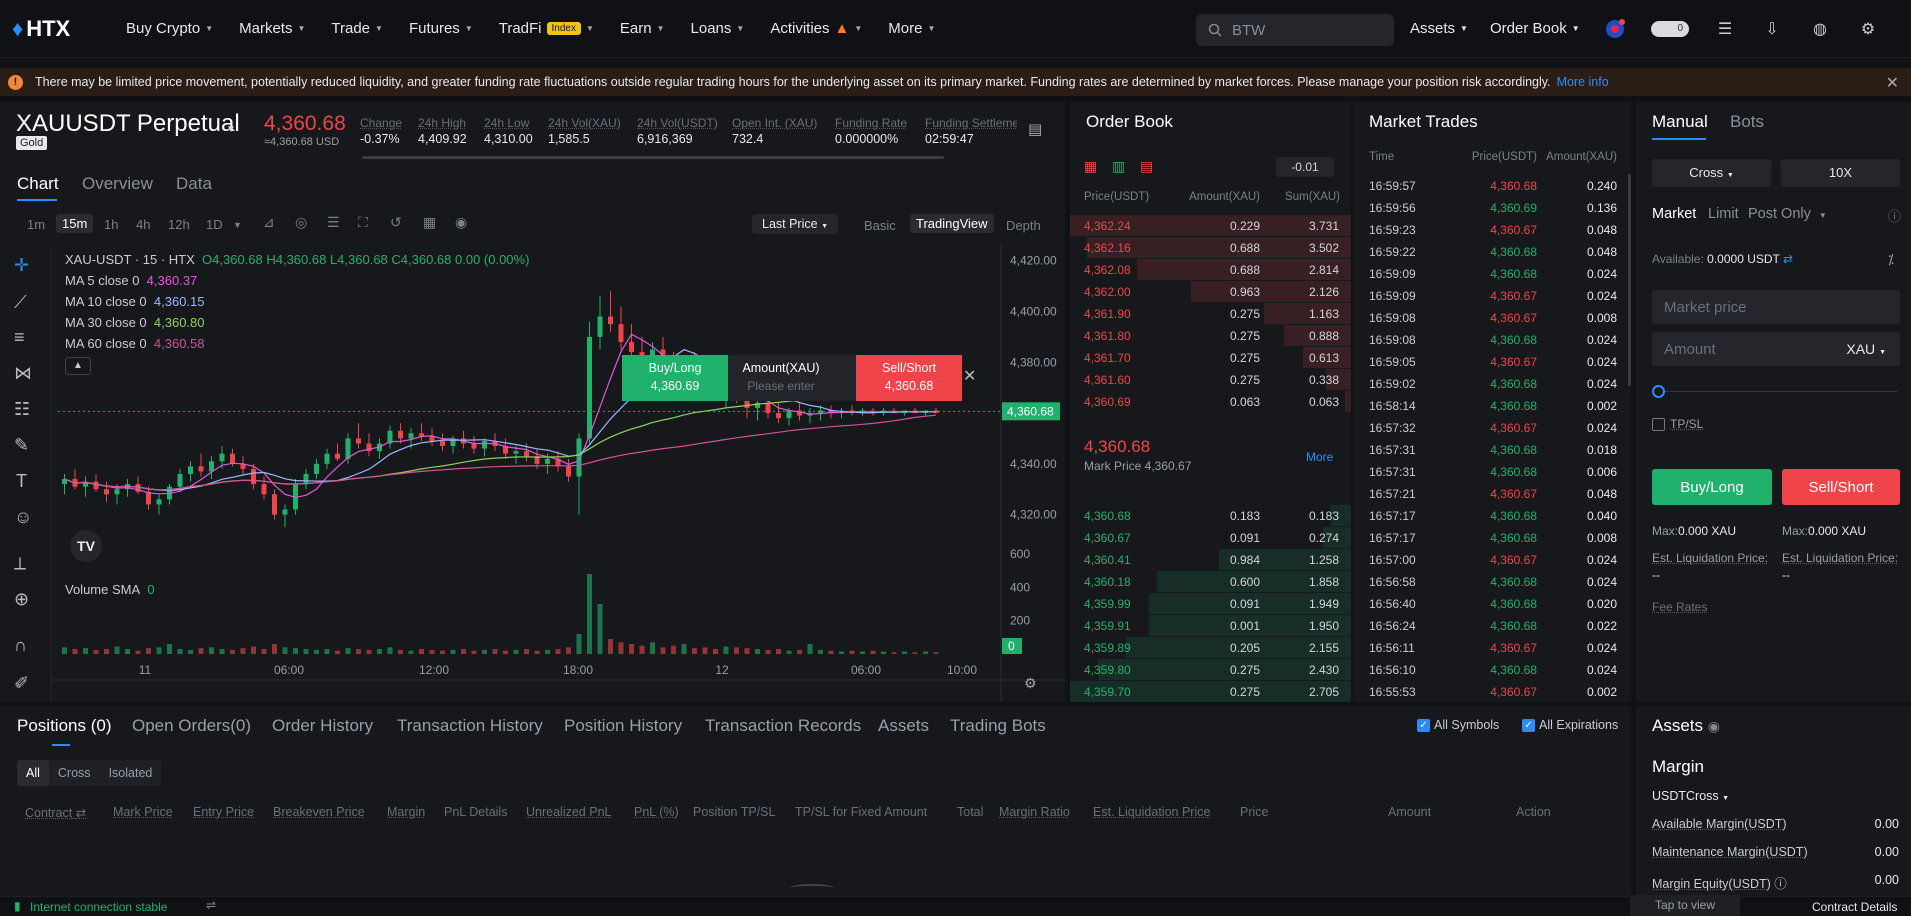  Describe the element at coordinates (623, 726) in the screenshot. I see `tab-position-history: Position History` at that location.